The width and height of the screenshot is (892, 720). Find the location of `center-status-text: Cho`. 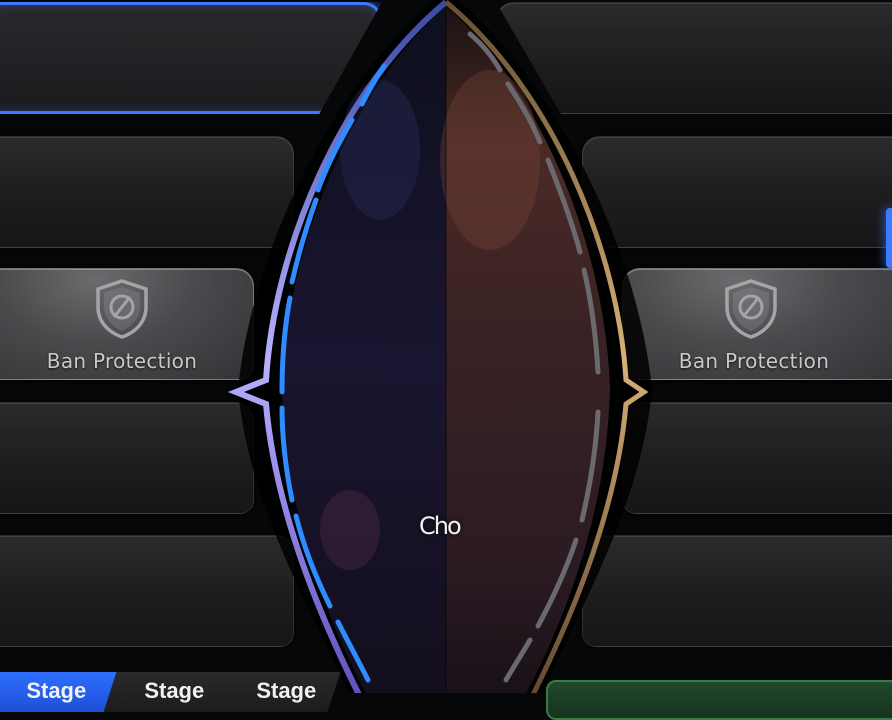

center-status-text: Cho is located at coordinates (440, 526).